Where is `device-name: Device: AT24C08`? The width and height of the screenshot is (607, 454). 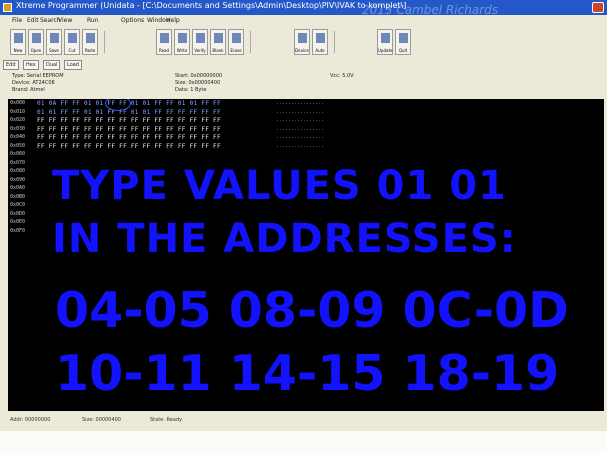 device-name: Device: AT24C08 is located at coordinates (33, 83).